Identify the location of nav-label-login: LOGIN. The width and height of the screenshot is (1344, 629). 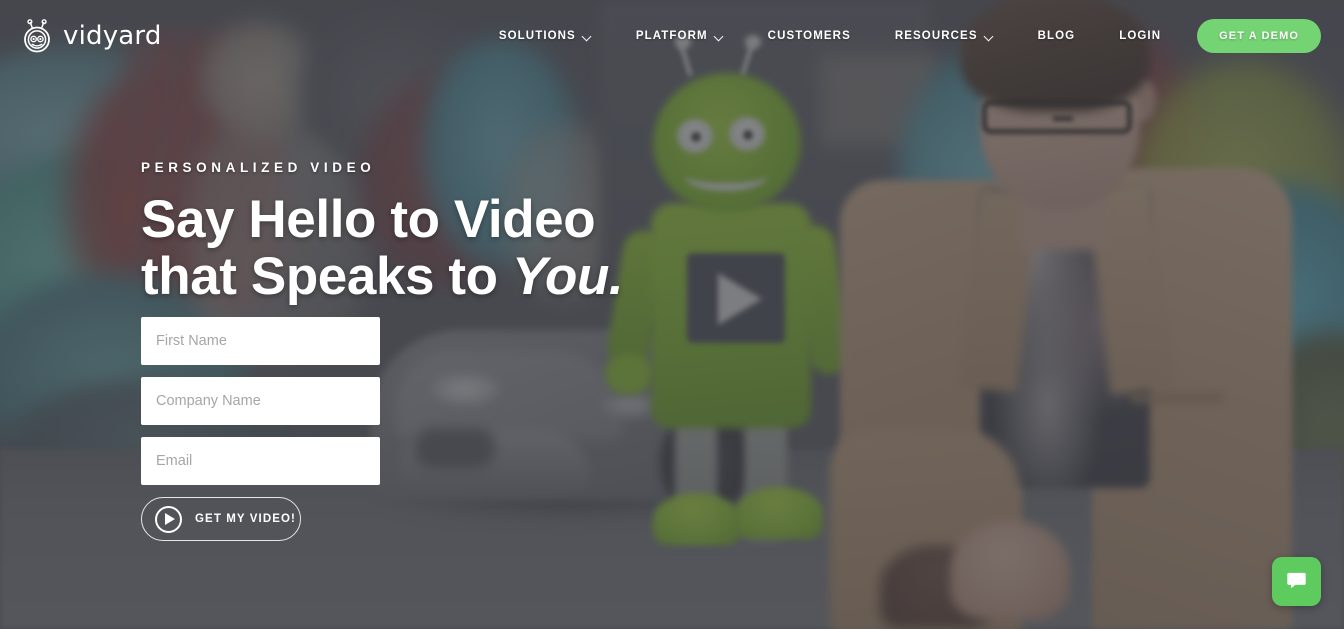
(1140, 36).